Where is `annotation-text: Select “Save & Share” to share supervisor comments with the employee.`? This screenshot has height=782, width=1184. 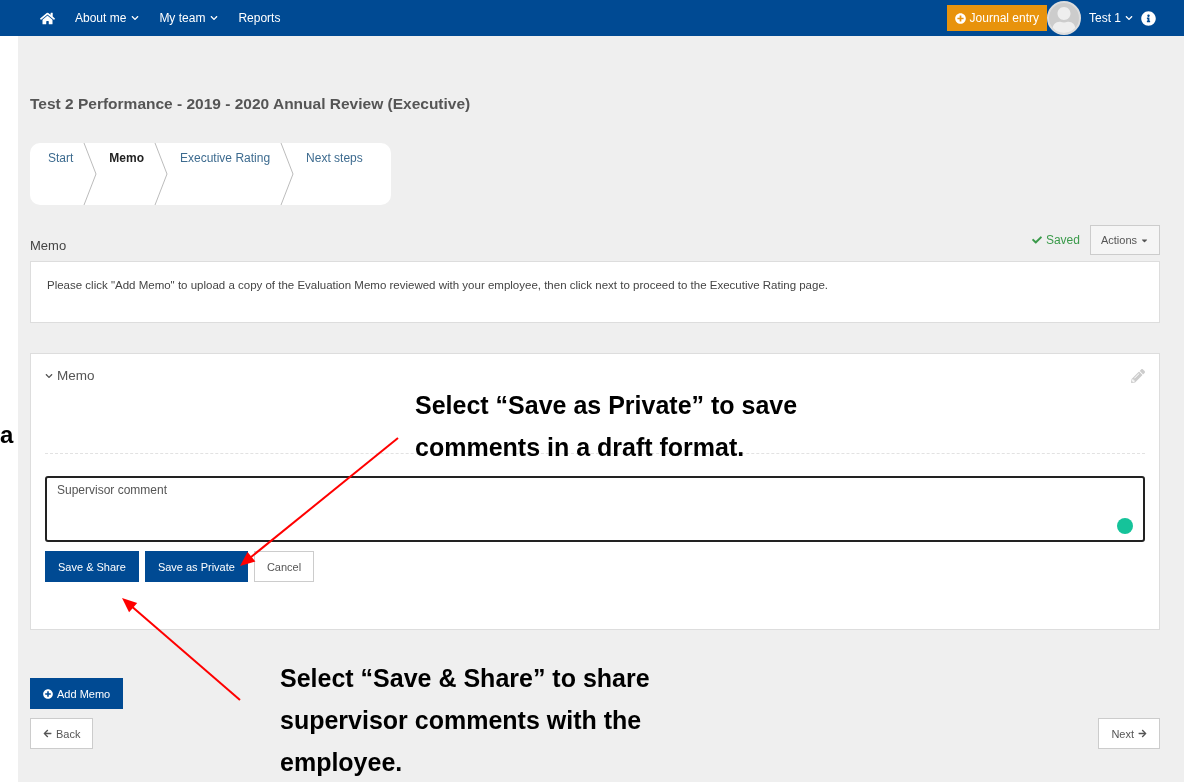 annotation-text: Select “Save & Share” to share supervisor comments with the employee. is located at coordinates (465, 720).